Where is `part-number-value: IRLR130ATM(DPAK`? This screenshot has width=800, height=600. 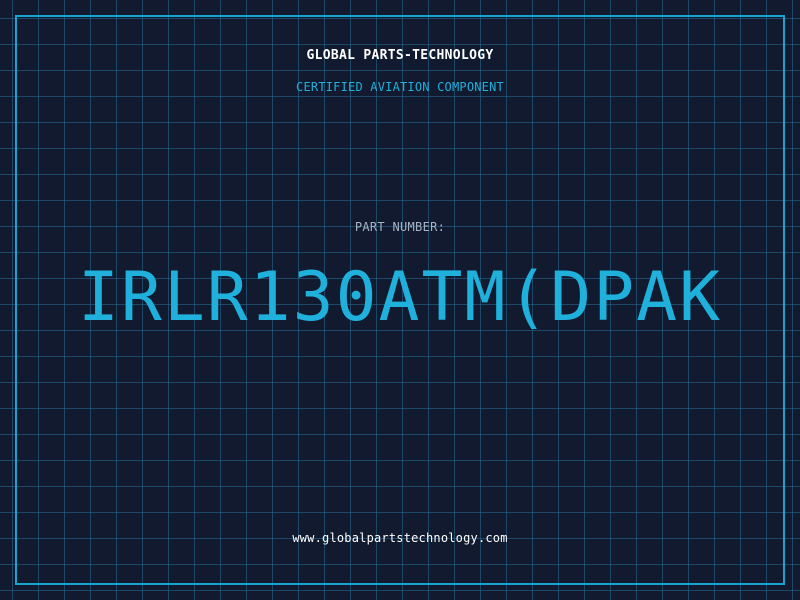
part-number-value: IRLR130ATM(DPAK is located at coordinates (400, 297).